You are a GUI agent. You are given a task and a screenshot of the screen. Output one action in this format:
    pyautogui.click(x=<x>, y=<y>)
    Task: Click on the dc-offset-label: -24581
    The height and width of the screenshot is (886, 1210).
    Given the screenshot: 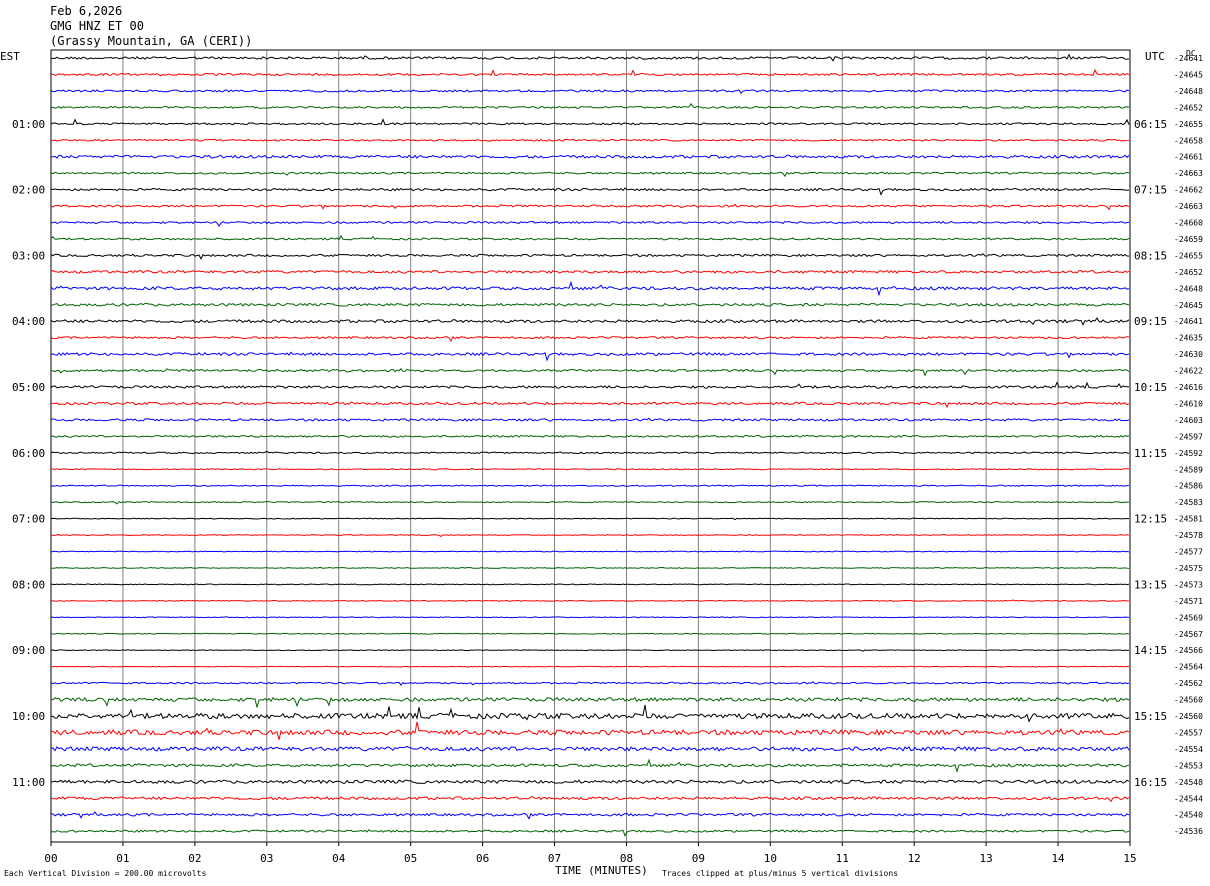 What is the action you would take?
    pyautogui.click(x=1188, y=519)
    